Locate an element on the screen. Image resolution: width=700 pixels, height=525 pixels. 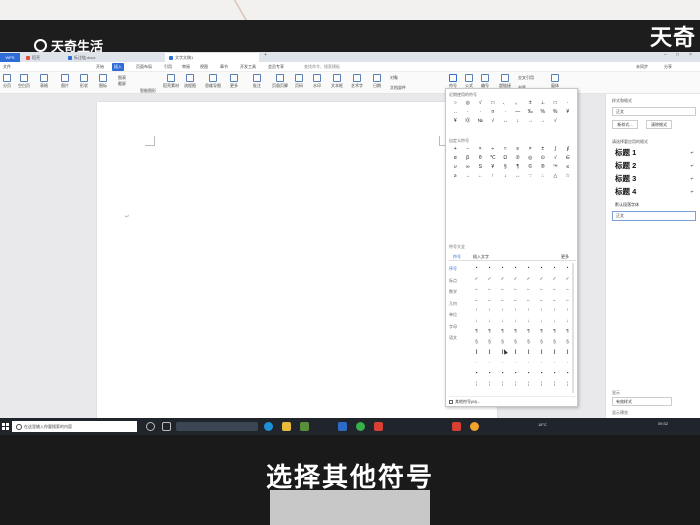
shape-button: 形状 is located at coordinates (84, 81).